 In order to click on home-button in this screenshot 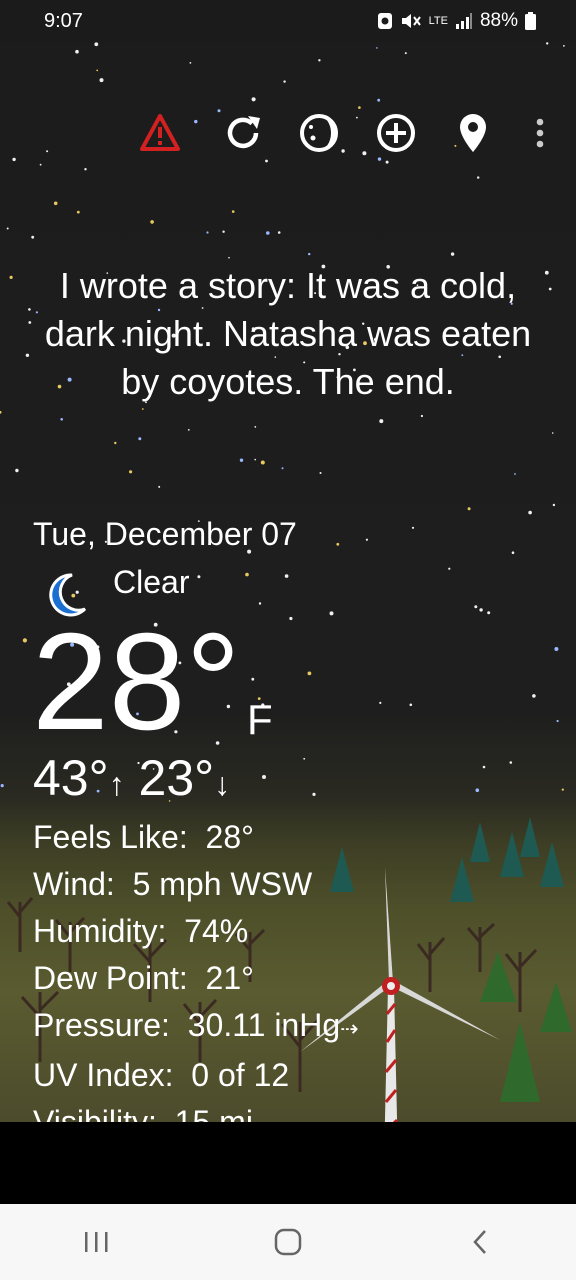, I will do `click(288, 1242)`.